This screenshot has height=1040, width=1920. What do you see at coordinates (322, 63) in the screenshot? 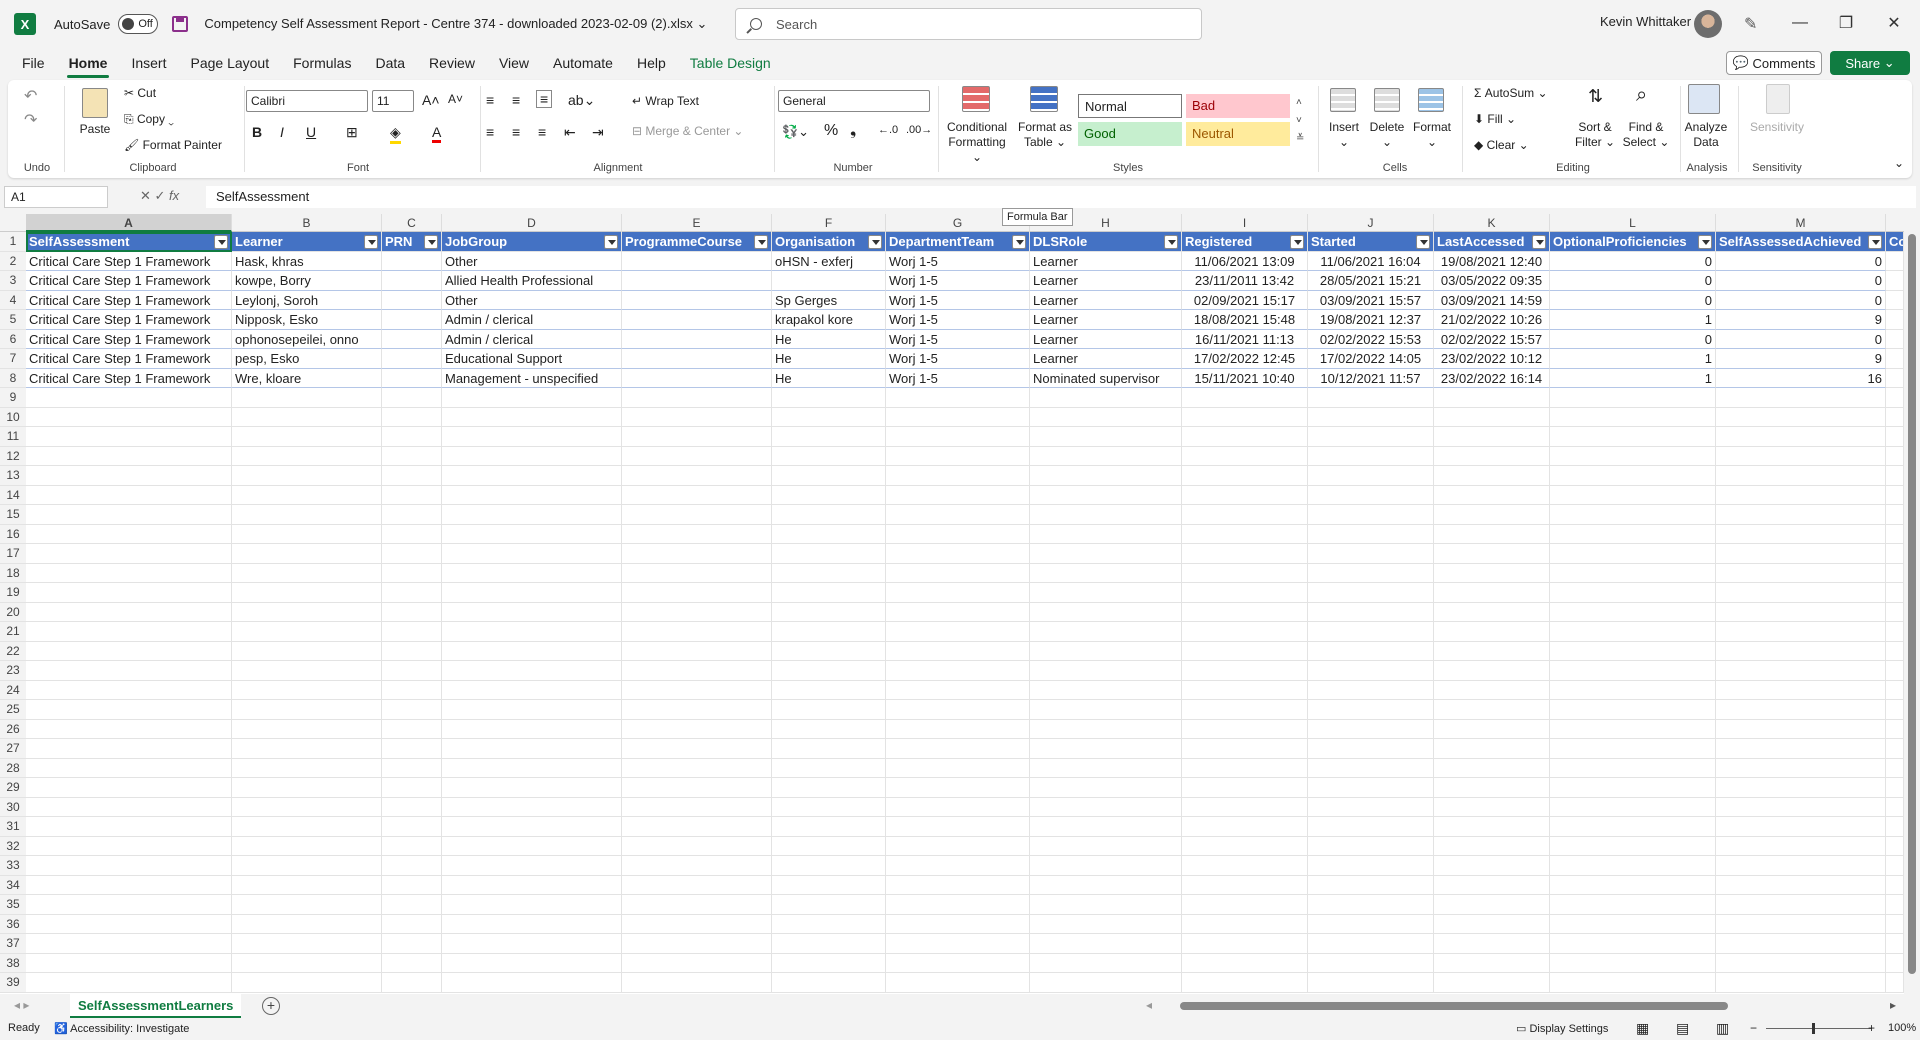
I see `menu-formulas: Formulas` at bounding box center [322, 63].